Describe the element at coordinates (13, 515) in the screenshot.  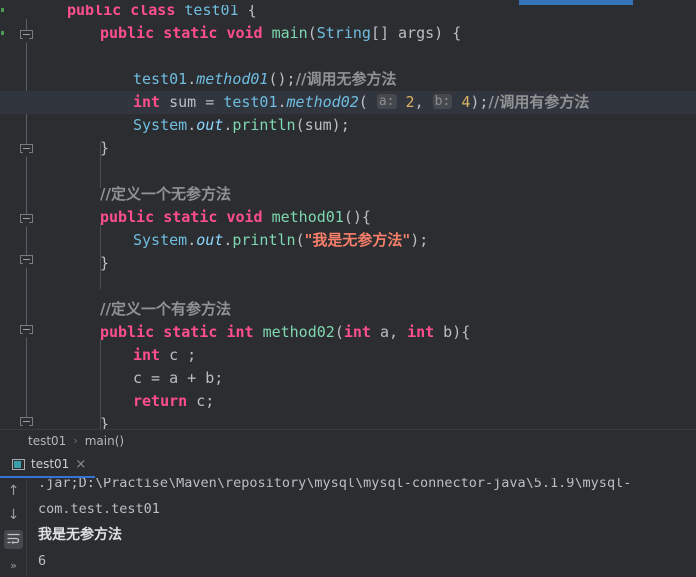
I see `scroll-down-button: ↓` at that location.